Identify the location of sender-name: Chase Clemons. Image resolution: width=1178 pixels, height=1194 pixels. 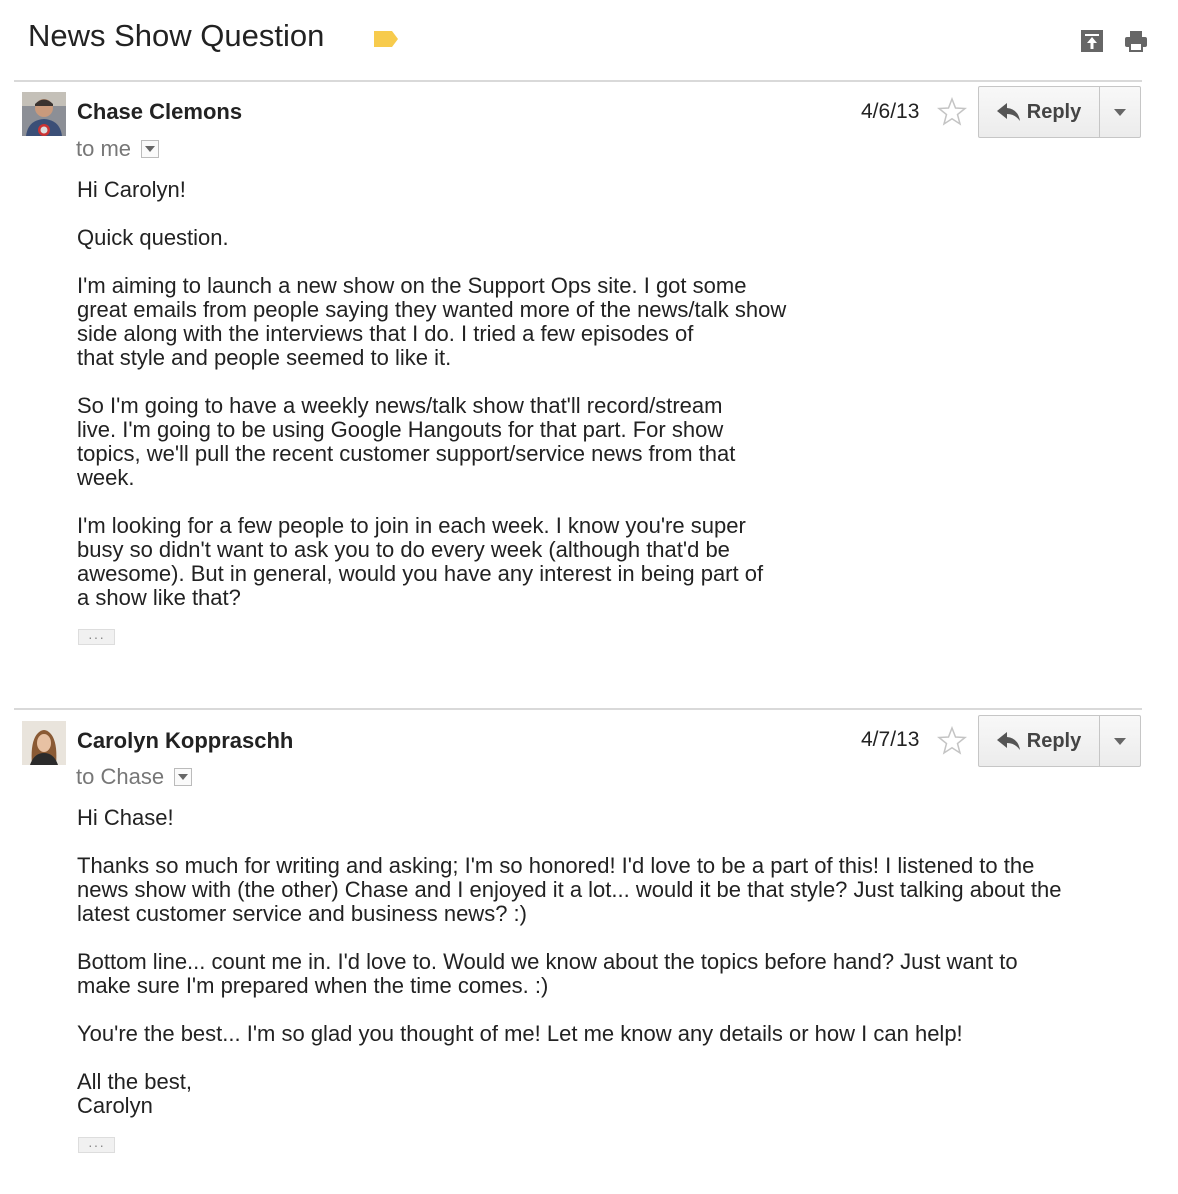
(159, 112).